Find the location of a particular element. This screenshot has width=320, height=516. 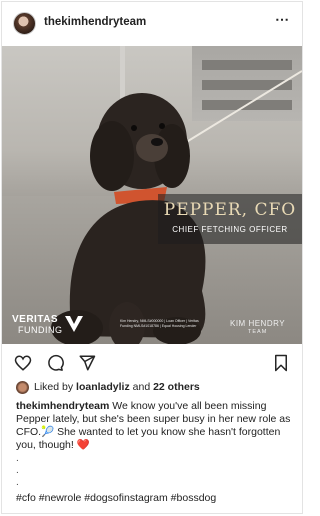

team-logo-text: TEAM is located at coordinates (258, 332).